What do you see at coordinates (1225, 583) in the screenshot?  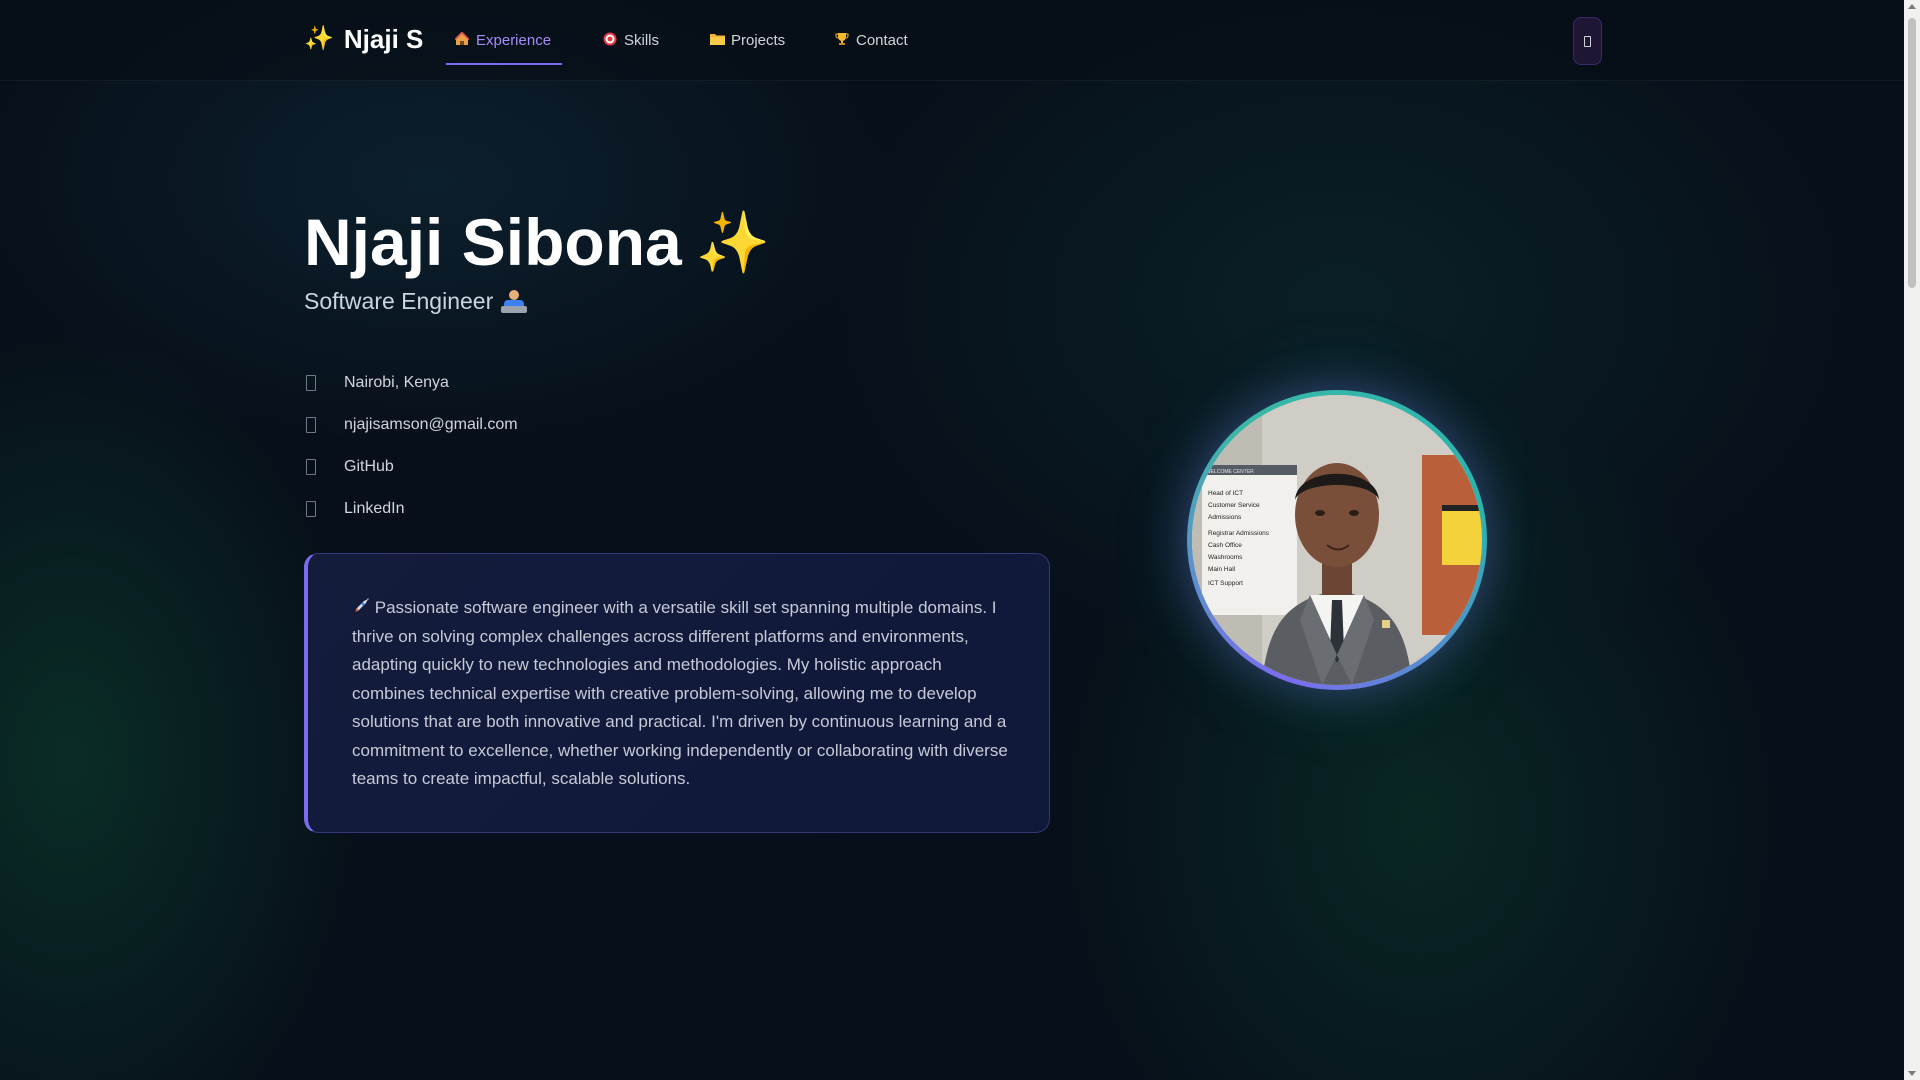 I see `sign-line: ICT Support` at bounding box center [1225, 583].